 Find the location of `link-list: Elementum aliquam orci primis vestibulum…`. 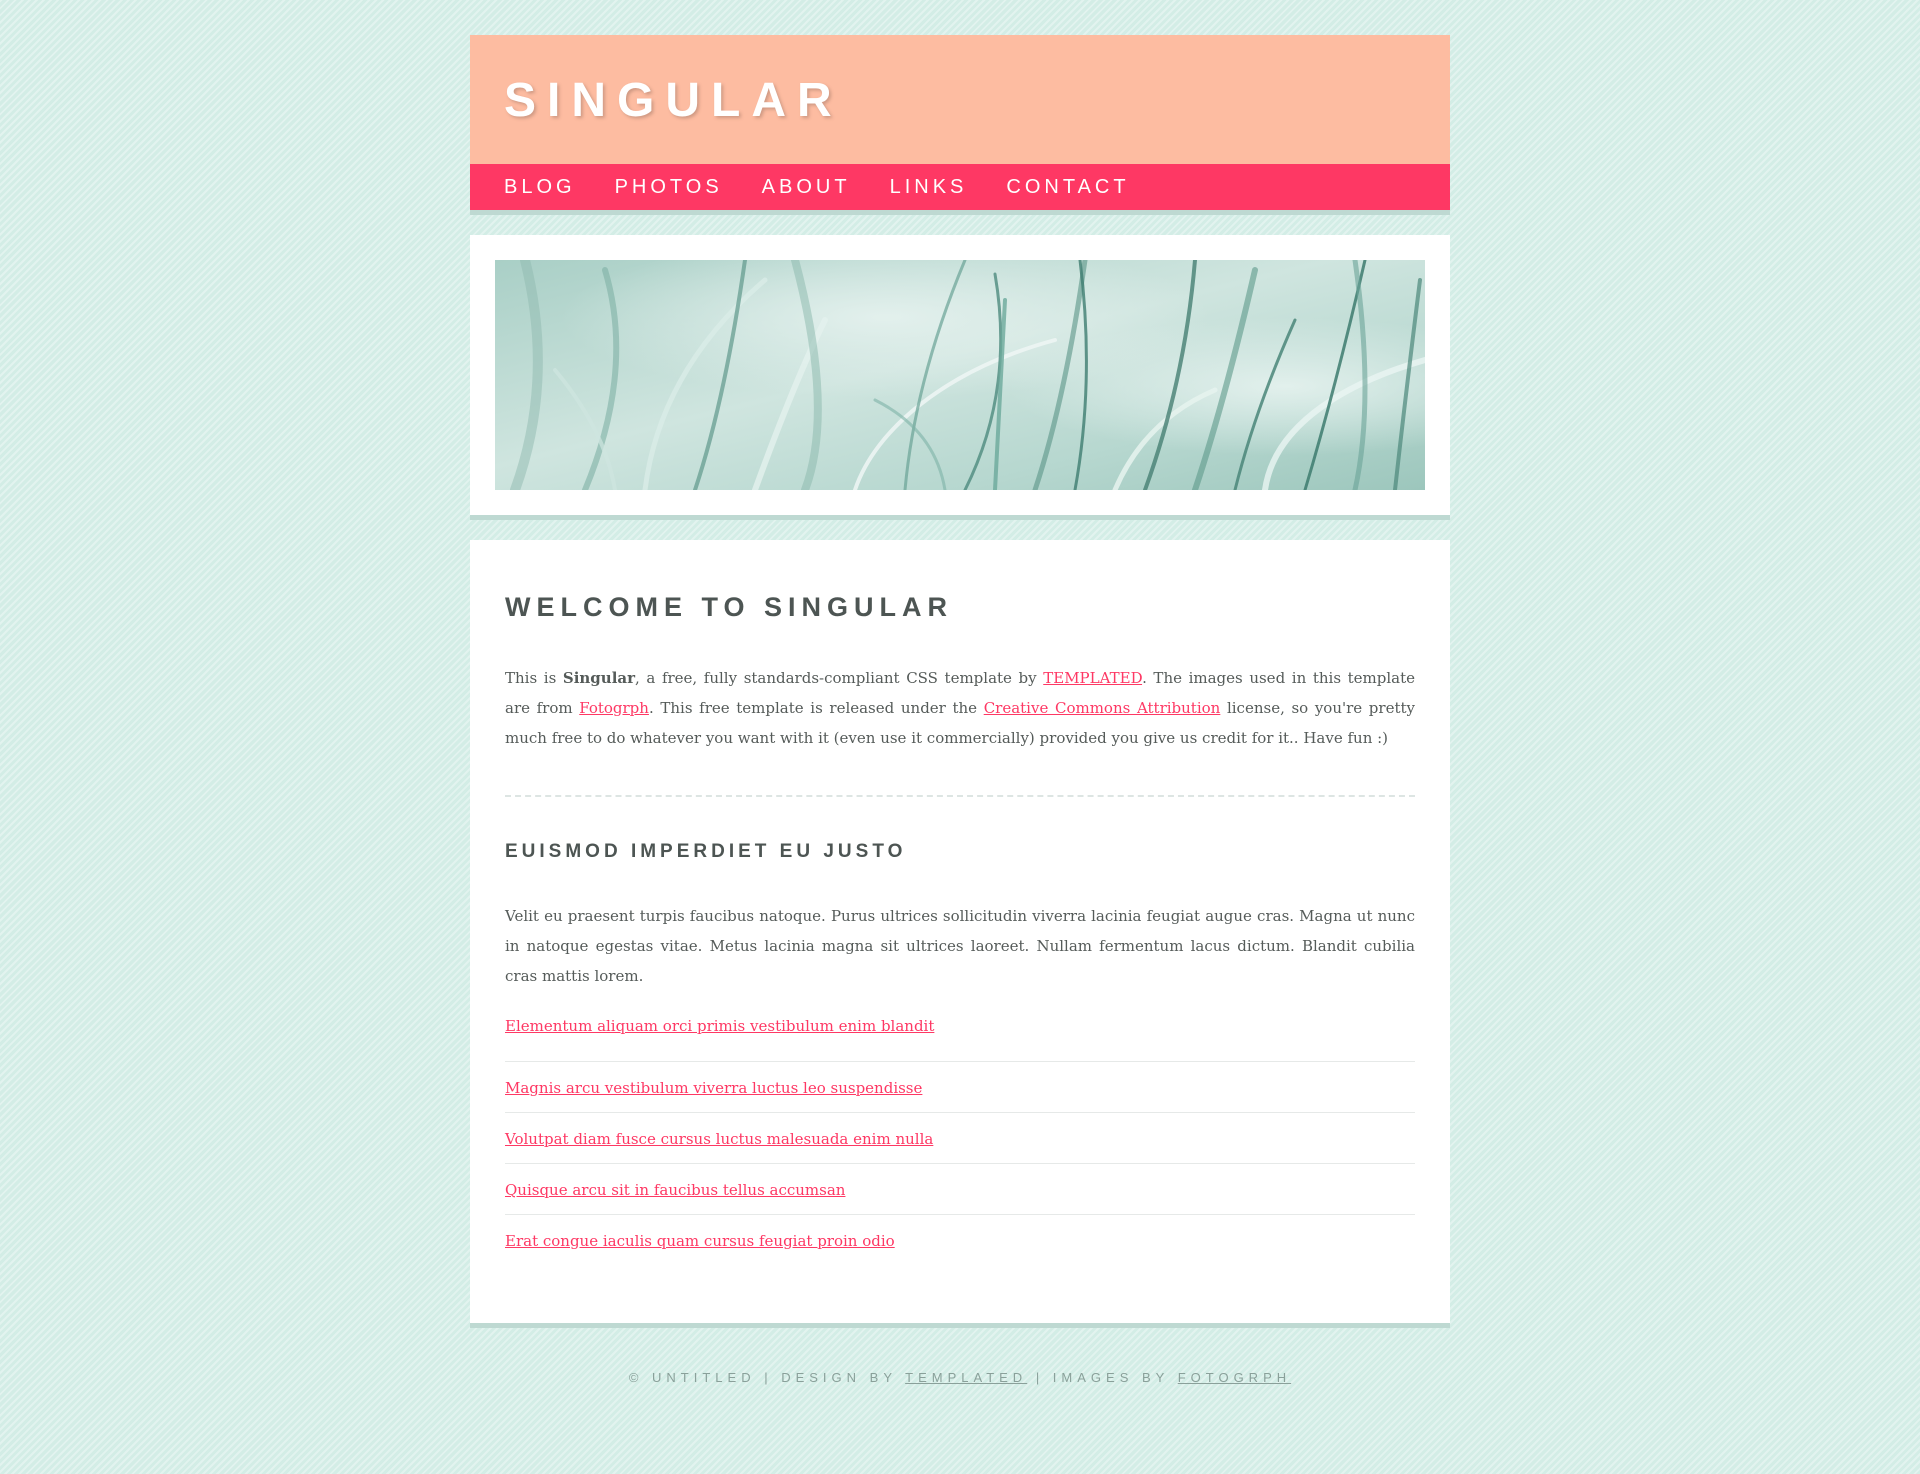

link-list: Elementum aliquam orci primis vestibulum… is located at coordinates (960, 1139).